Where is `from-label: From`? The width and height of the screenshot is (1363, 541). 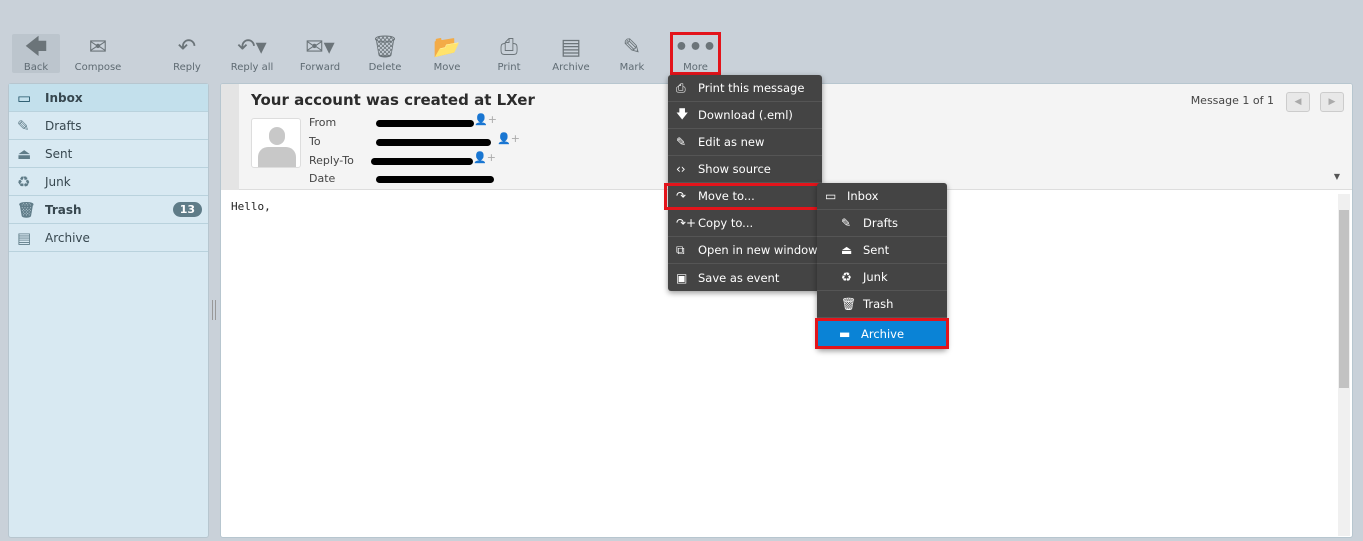 from-label: From is located at coordinates (323, 122).